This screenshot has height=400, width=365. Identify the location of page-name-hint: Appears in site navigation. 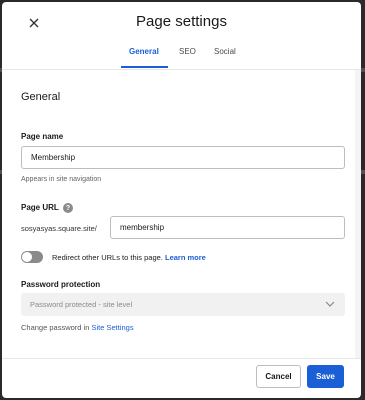
(61, 179).